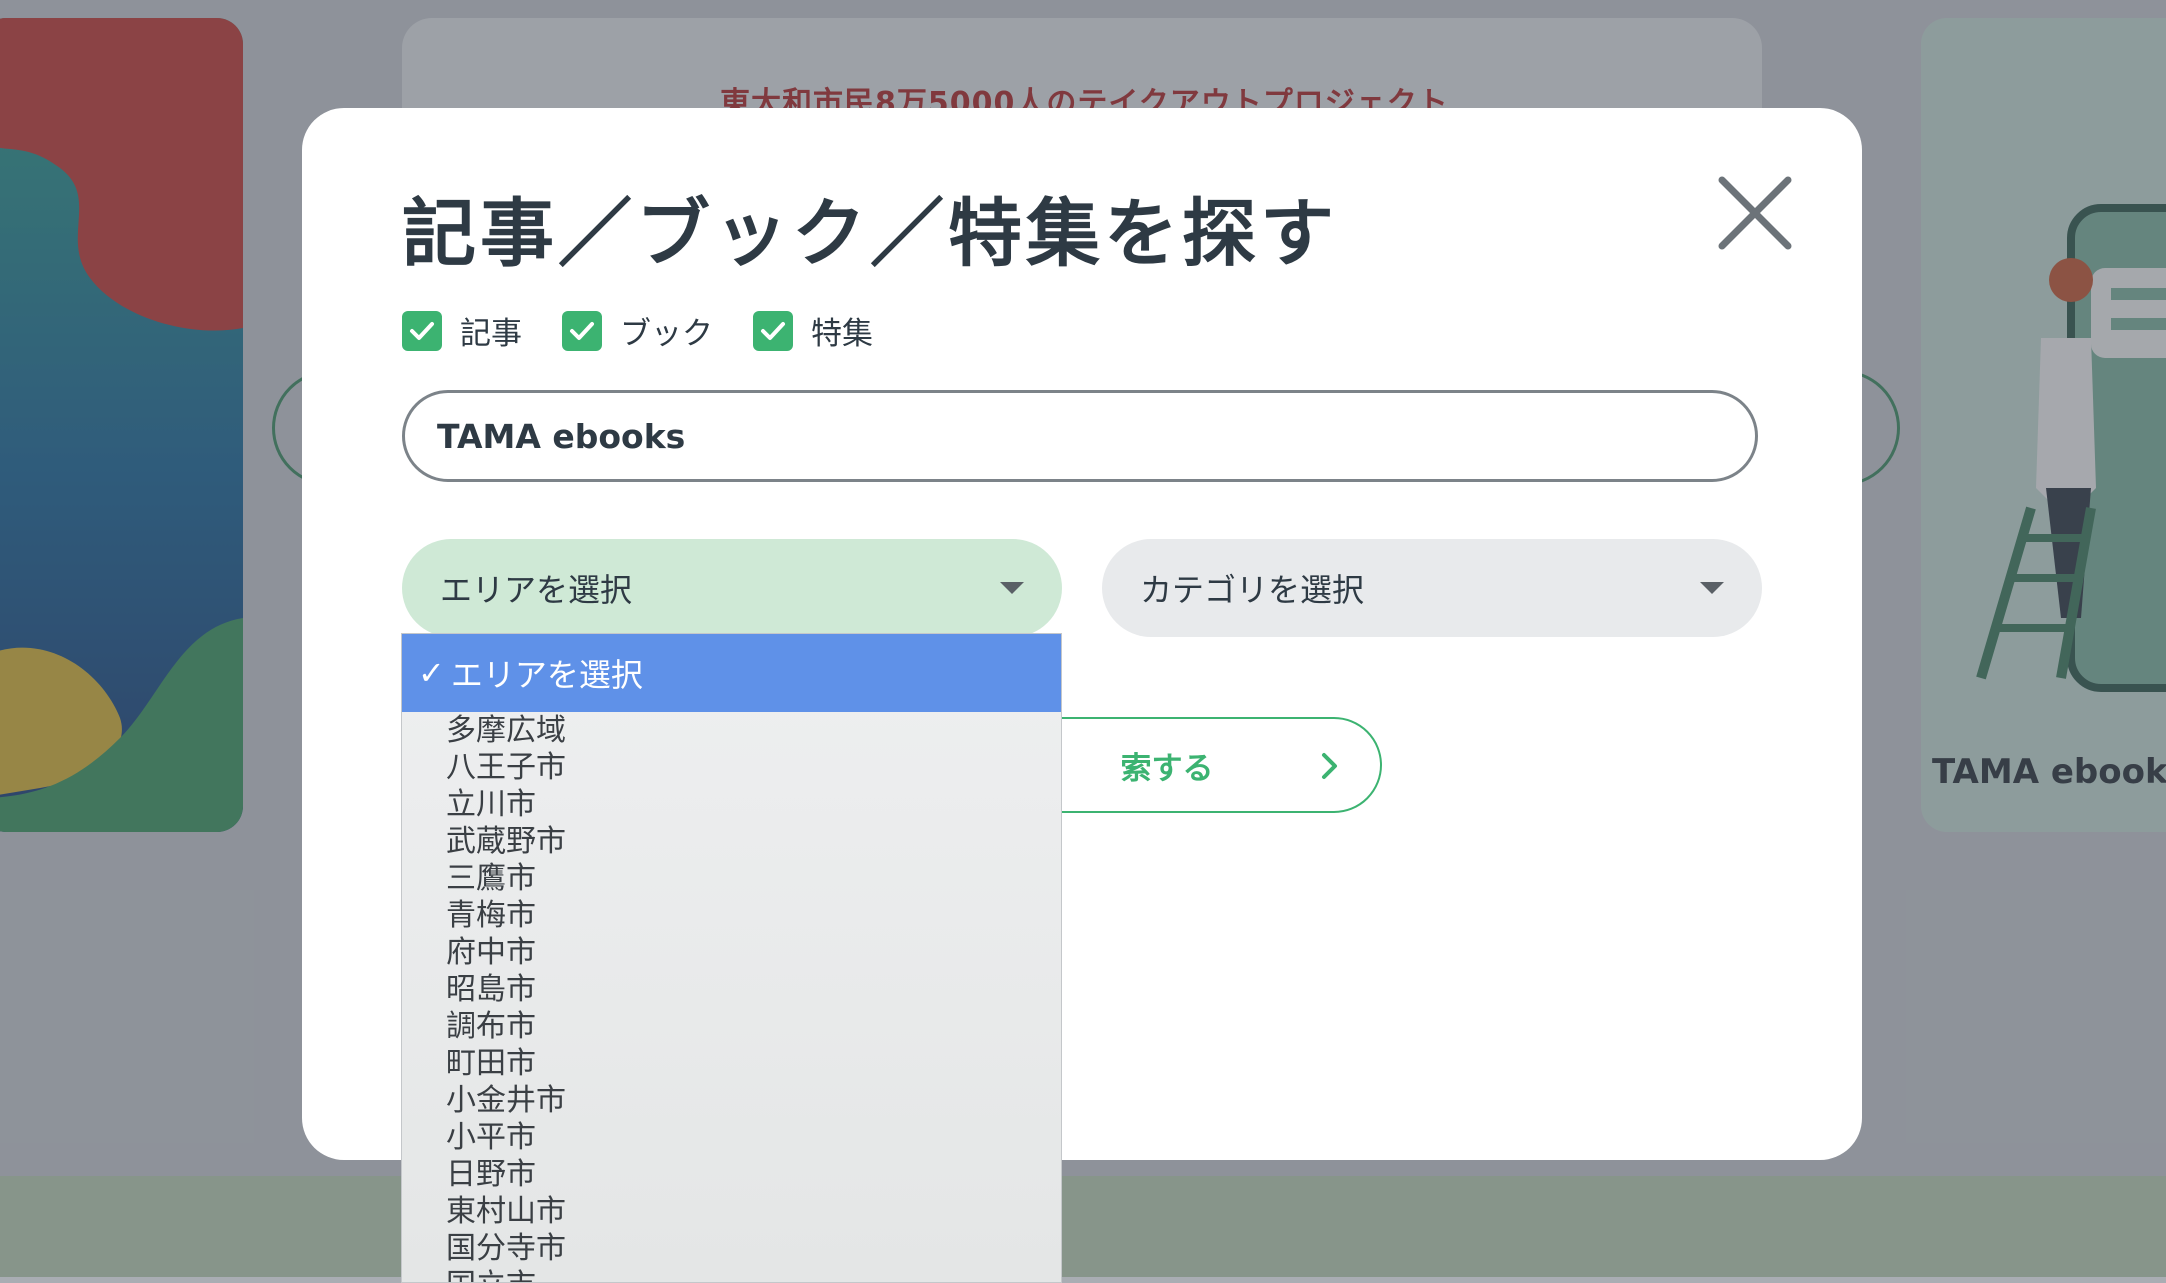  What do you see at coordinates (431, 673) in the screenshot?
I see `checkmark-icon: ✓` at bounding box center [431, 673].